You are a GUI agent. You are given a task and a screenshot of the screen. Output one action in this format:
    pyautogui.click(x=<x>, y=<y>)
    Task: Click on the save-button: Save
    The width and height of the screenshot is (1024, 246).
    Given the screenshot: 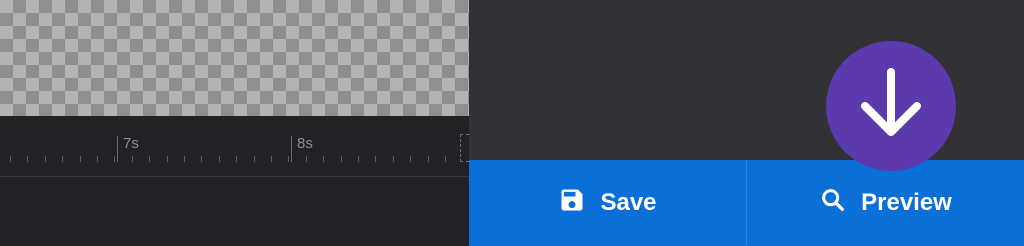 What is the action you would take?
    pyautogui.click(x=607, y=203)
    